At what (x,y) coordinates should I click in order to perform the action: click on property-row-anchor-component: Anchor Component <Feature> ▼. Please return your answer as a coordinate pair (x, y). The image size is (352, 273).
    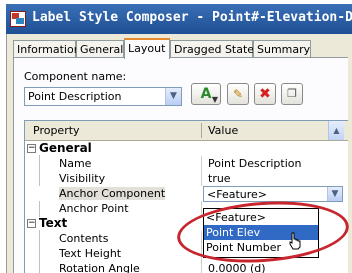
    Looking at the image, I should click on (184, 194).